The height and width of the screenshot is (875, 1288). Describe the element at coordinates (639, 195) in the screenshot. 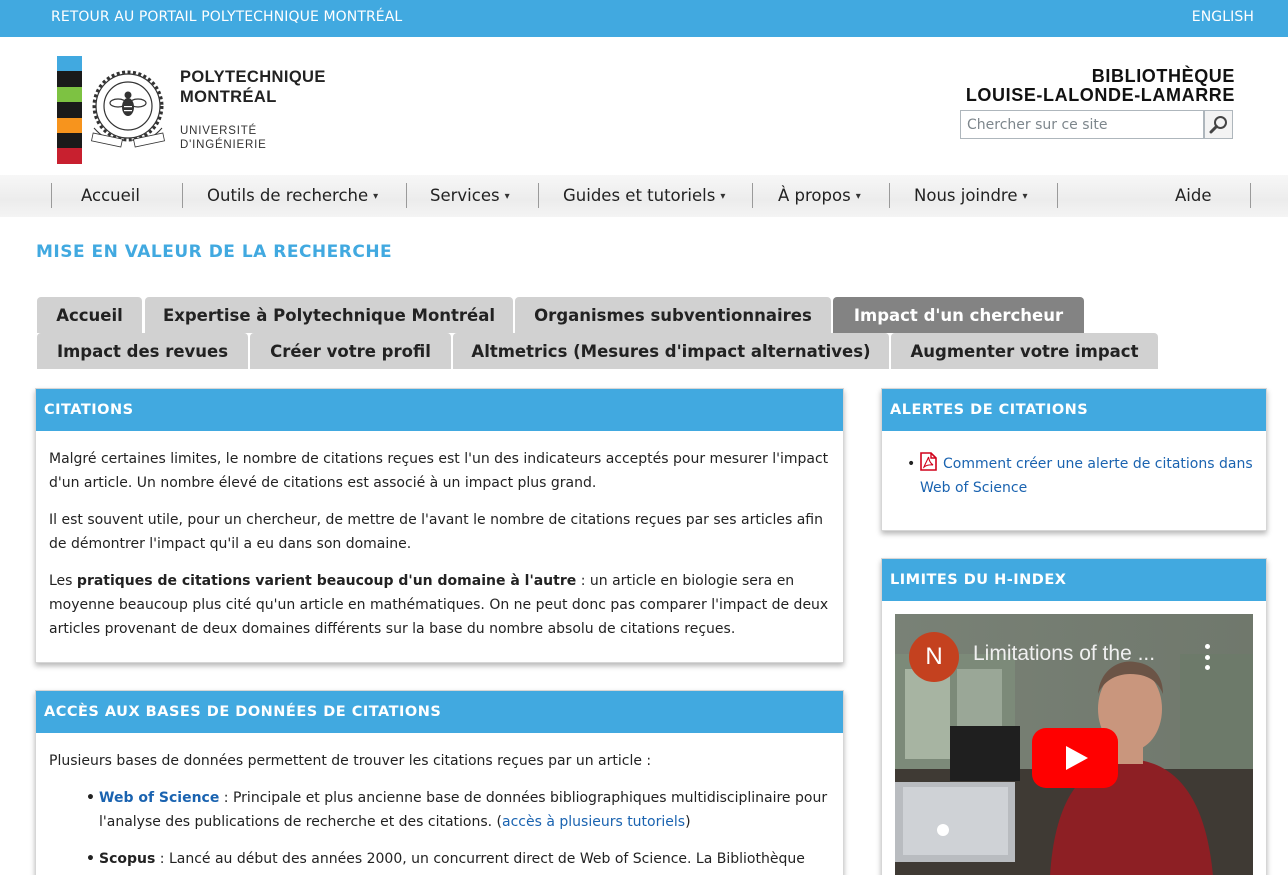

I see `nav-item-label: Guides et tutoriels` at that location.